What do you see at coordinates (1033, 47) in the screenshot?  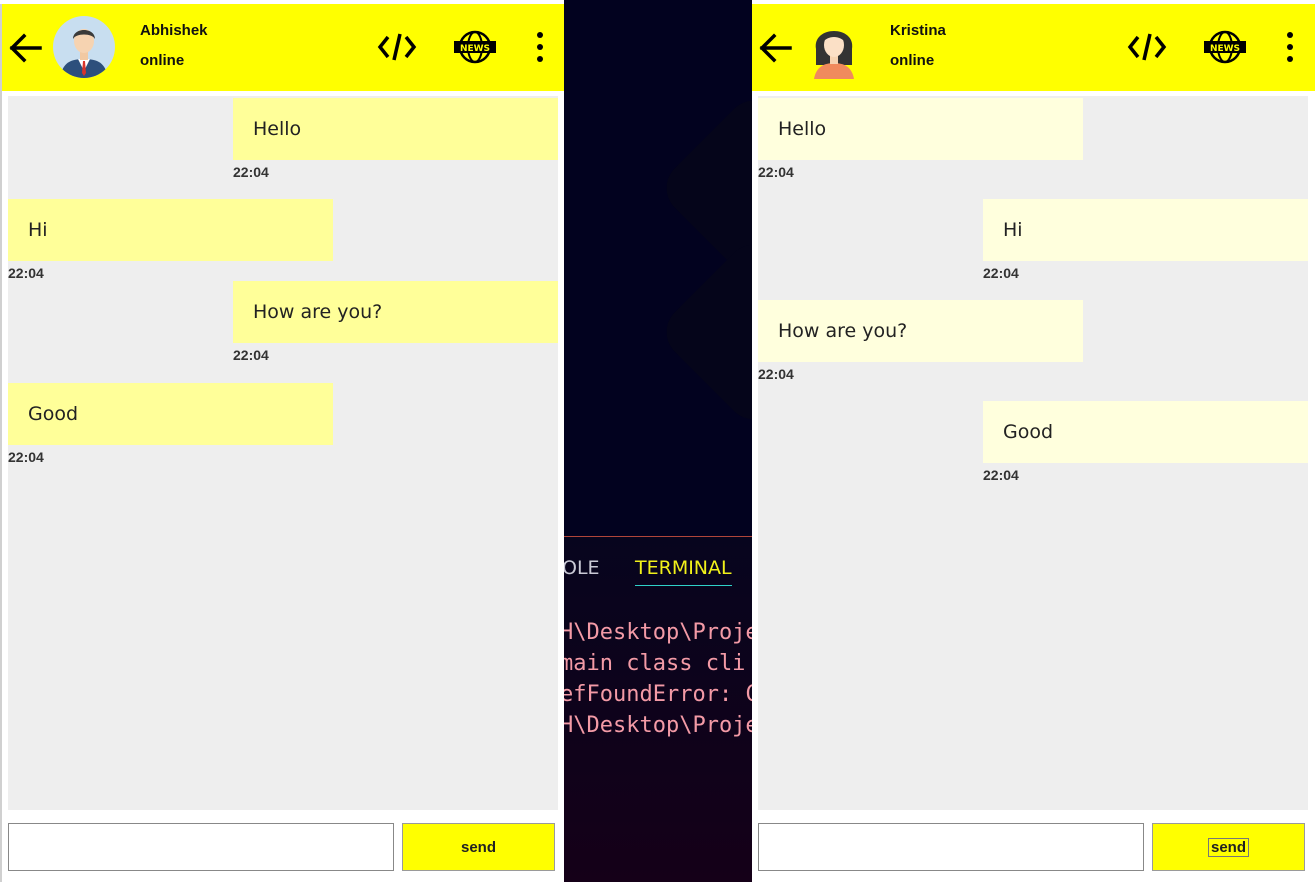 I see `chat-header: Kristina online NEWS` at bounding box center [1033, 47].